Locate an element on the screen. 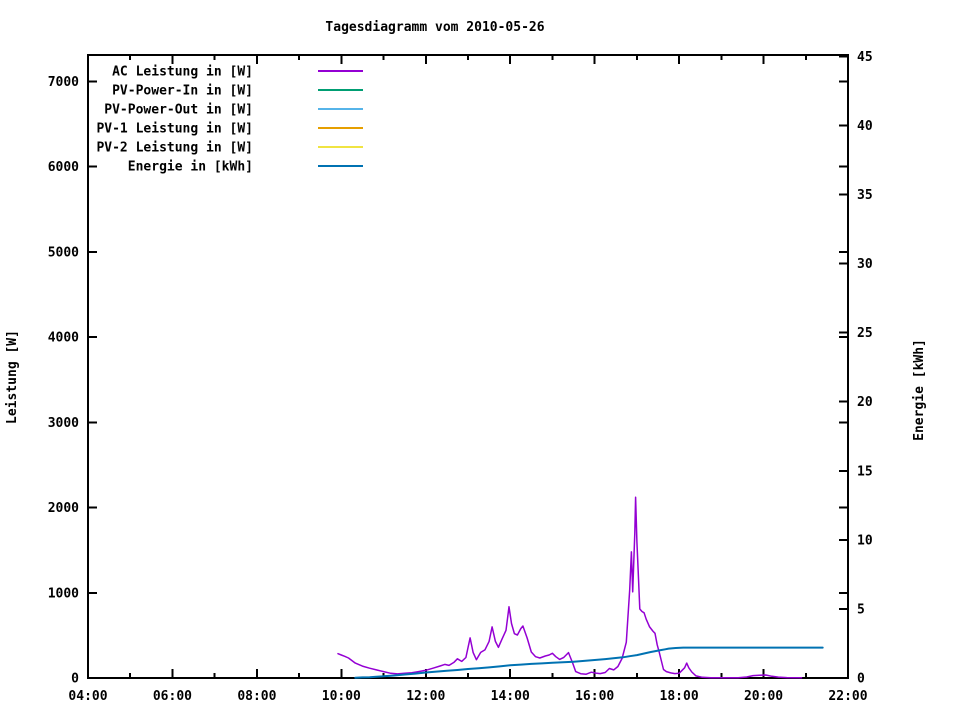  y-left-tick-label: 7000 is located at coordinates (63, 82).